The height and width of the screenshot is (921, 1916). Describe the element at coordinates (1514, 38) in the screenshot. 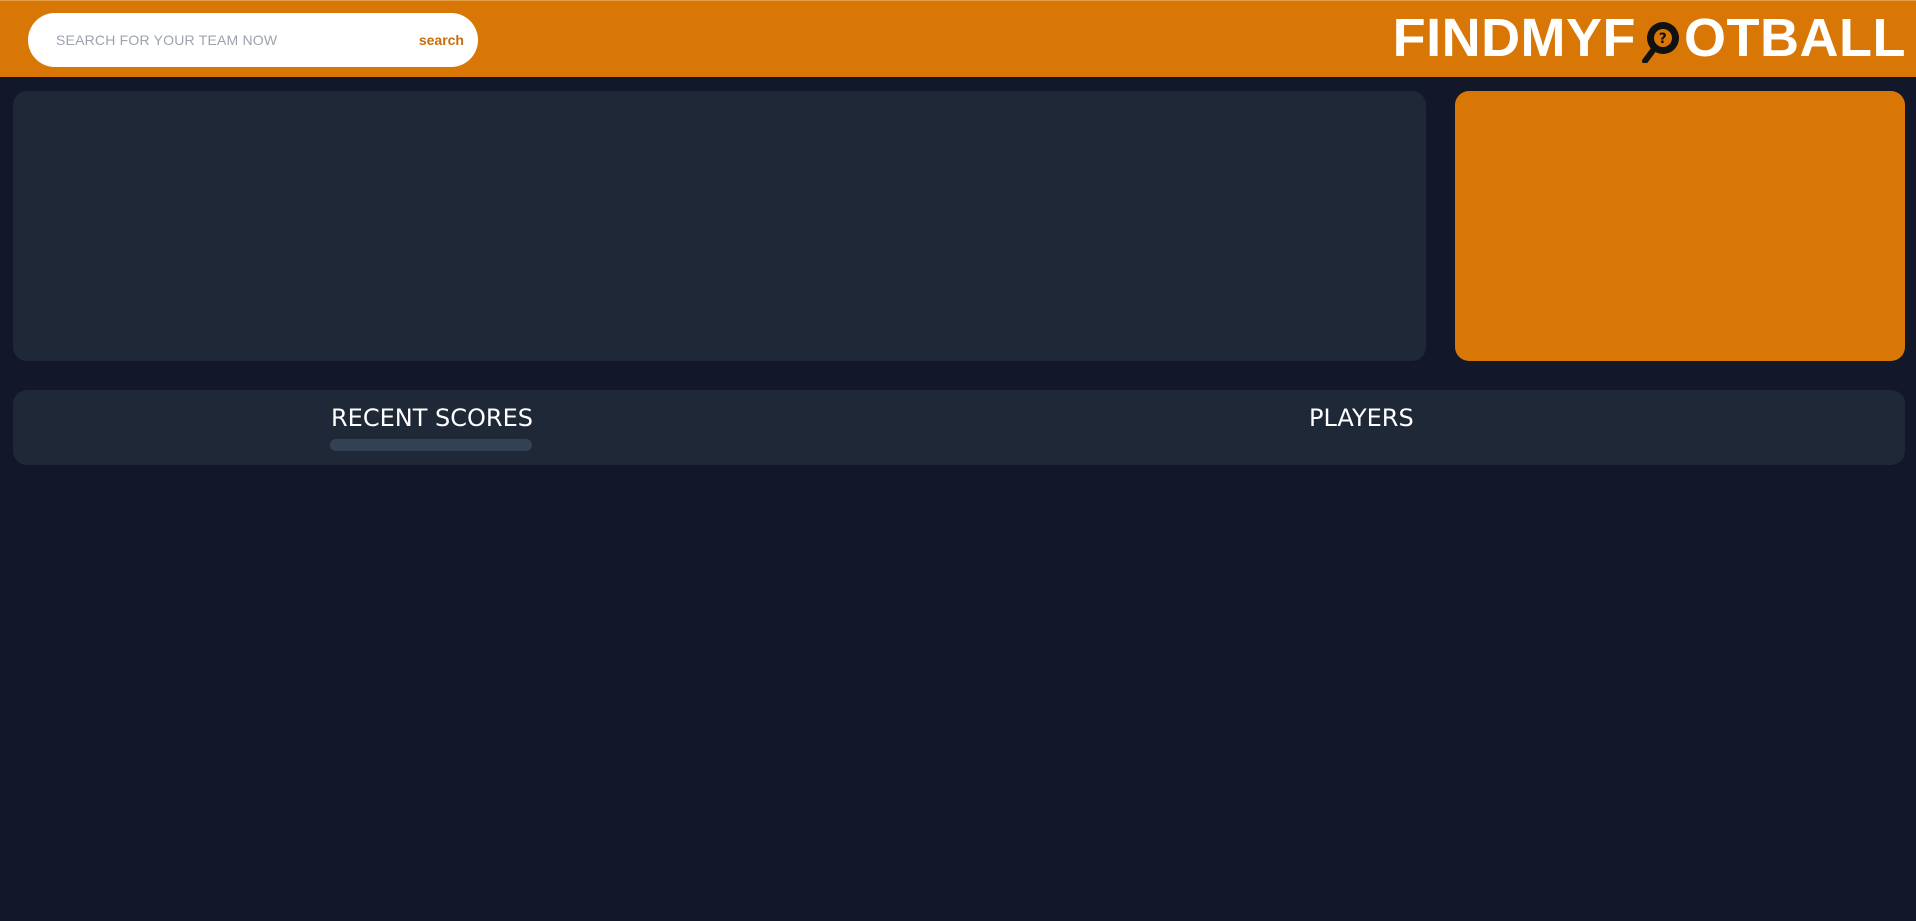

I see `logo-text-start: FINDMYF` at that location.